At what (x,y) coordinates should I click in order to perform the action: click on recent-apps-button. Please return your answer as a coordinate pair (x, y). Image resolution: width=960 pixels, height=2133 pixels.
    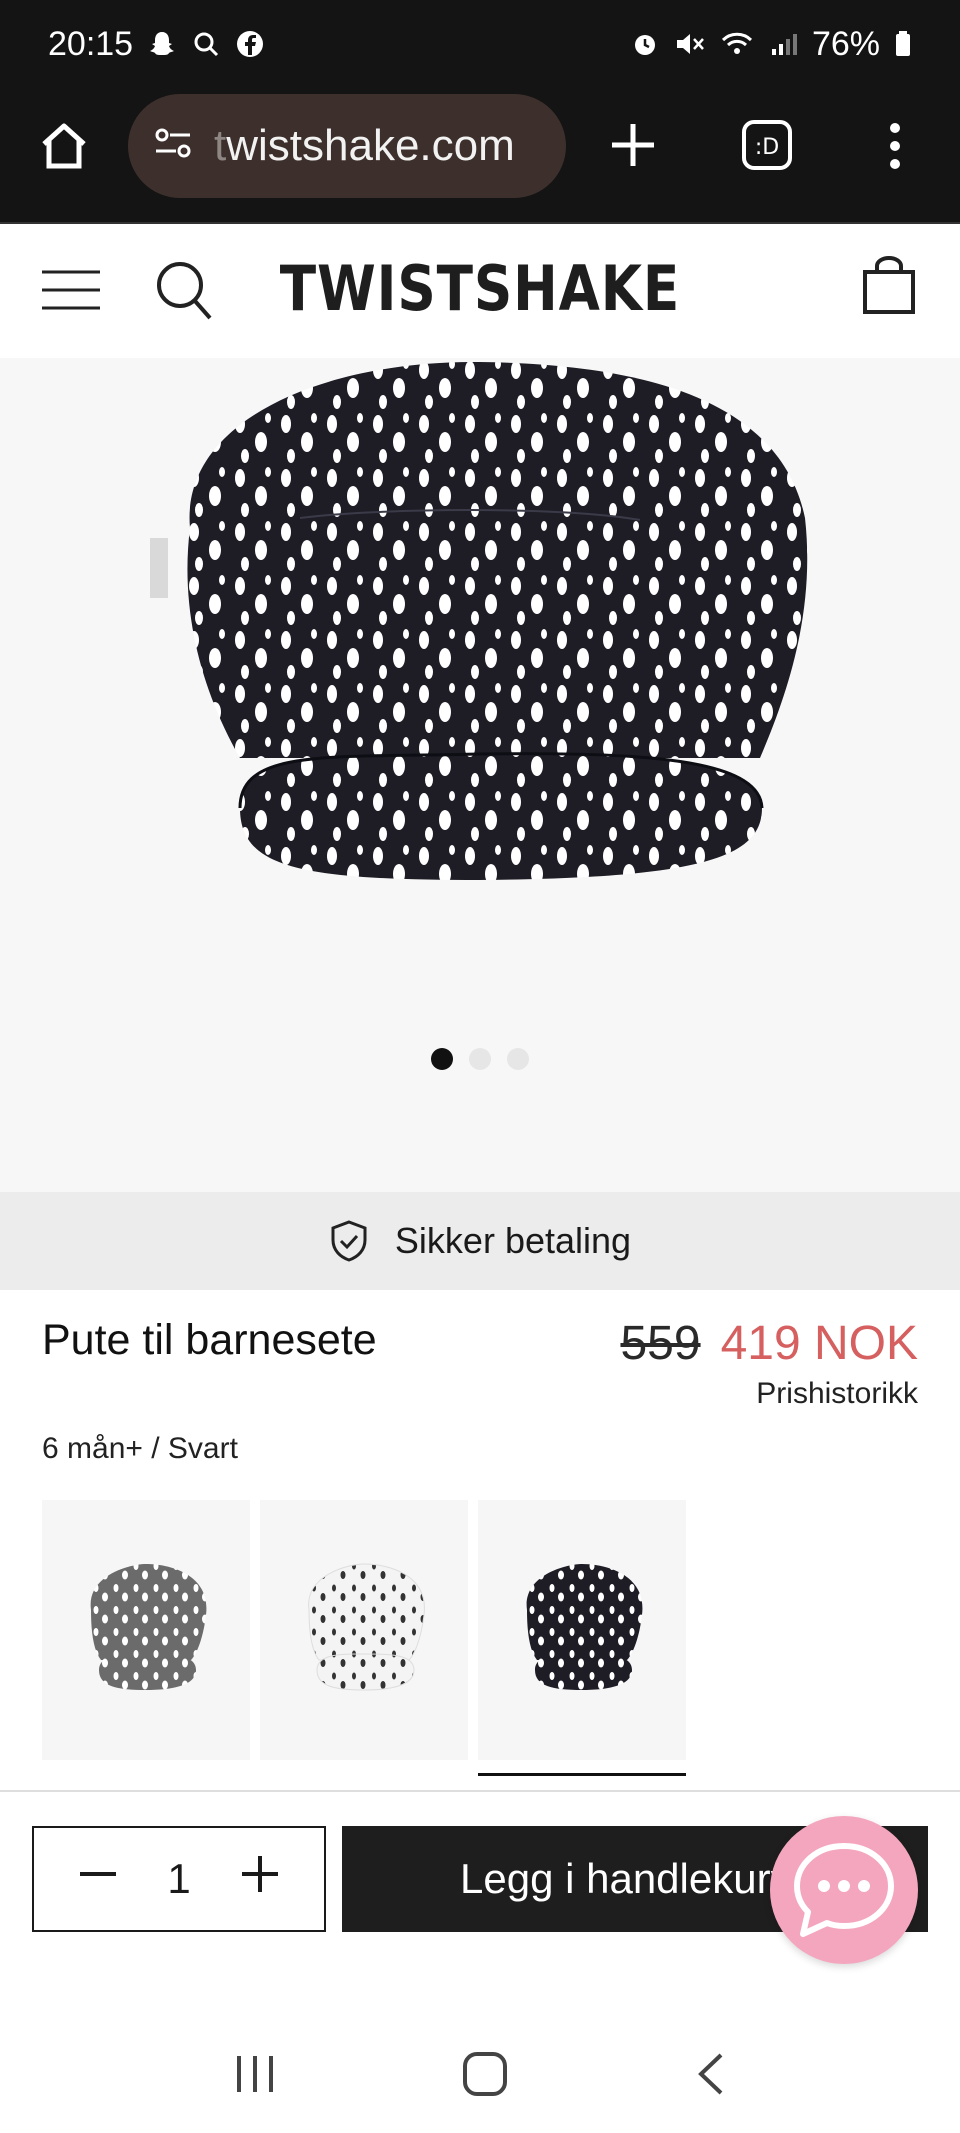
    Looking at the image, I should click on (255, 2076).